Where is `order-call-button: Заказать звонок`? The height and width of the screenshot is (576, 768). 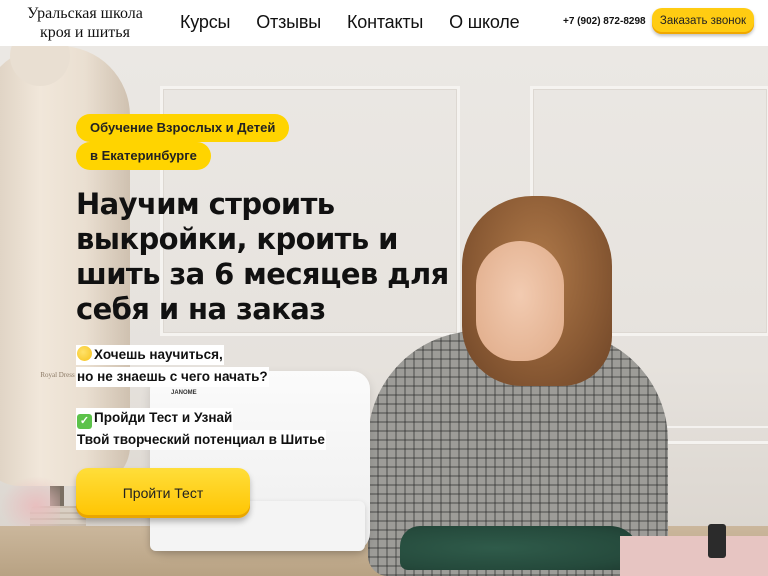 order-call-button: Заказать звонок is located at coordinates (703, 21).